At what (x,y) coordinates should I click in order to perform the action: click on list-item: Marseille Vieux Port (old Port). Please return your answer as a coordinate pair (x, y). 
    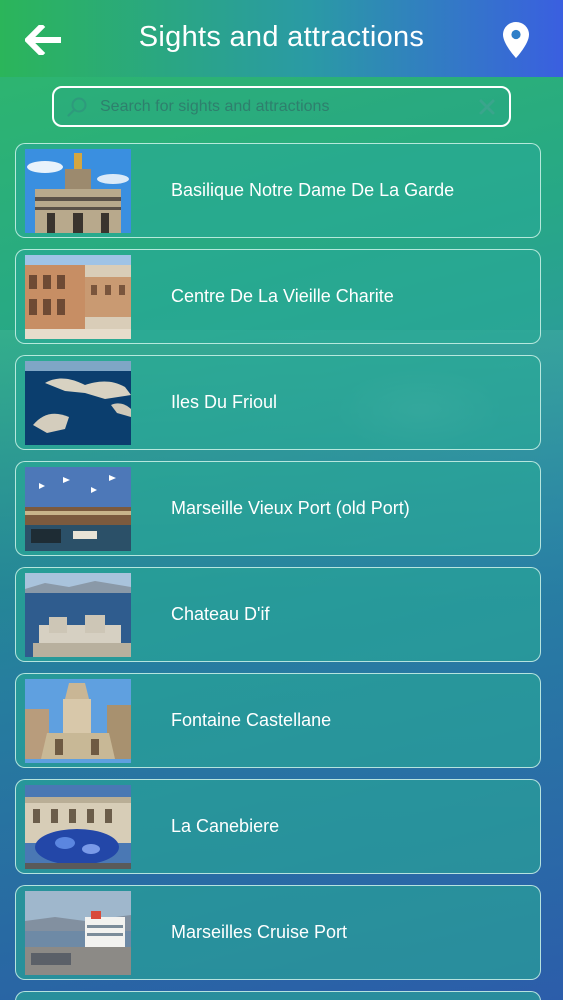
    Looking at the image, I should click on (278, 508).